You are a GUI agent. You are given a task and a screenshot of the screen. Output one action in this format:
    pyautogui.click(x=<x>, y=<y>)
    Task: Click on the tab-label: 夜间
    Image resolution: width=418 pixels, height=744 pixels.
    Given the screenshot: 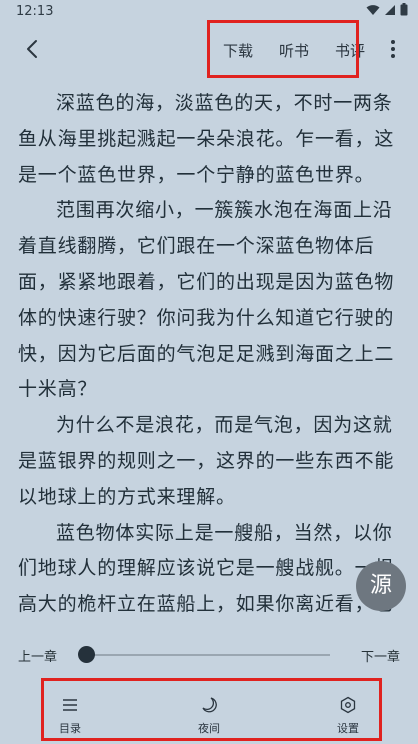 What is the action you would take?
    pyautogui.click(x=209, y=728)
    